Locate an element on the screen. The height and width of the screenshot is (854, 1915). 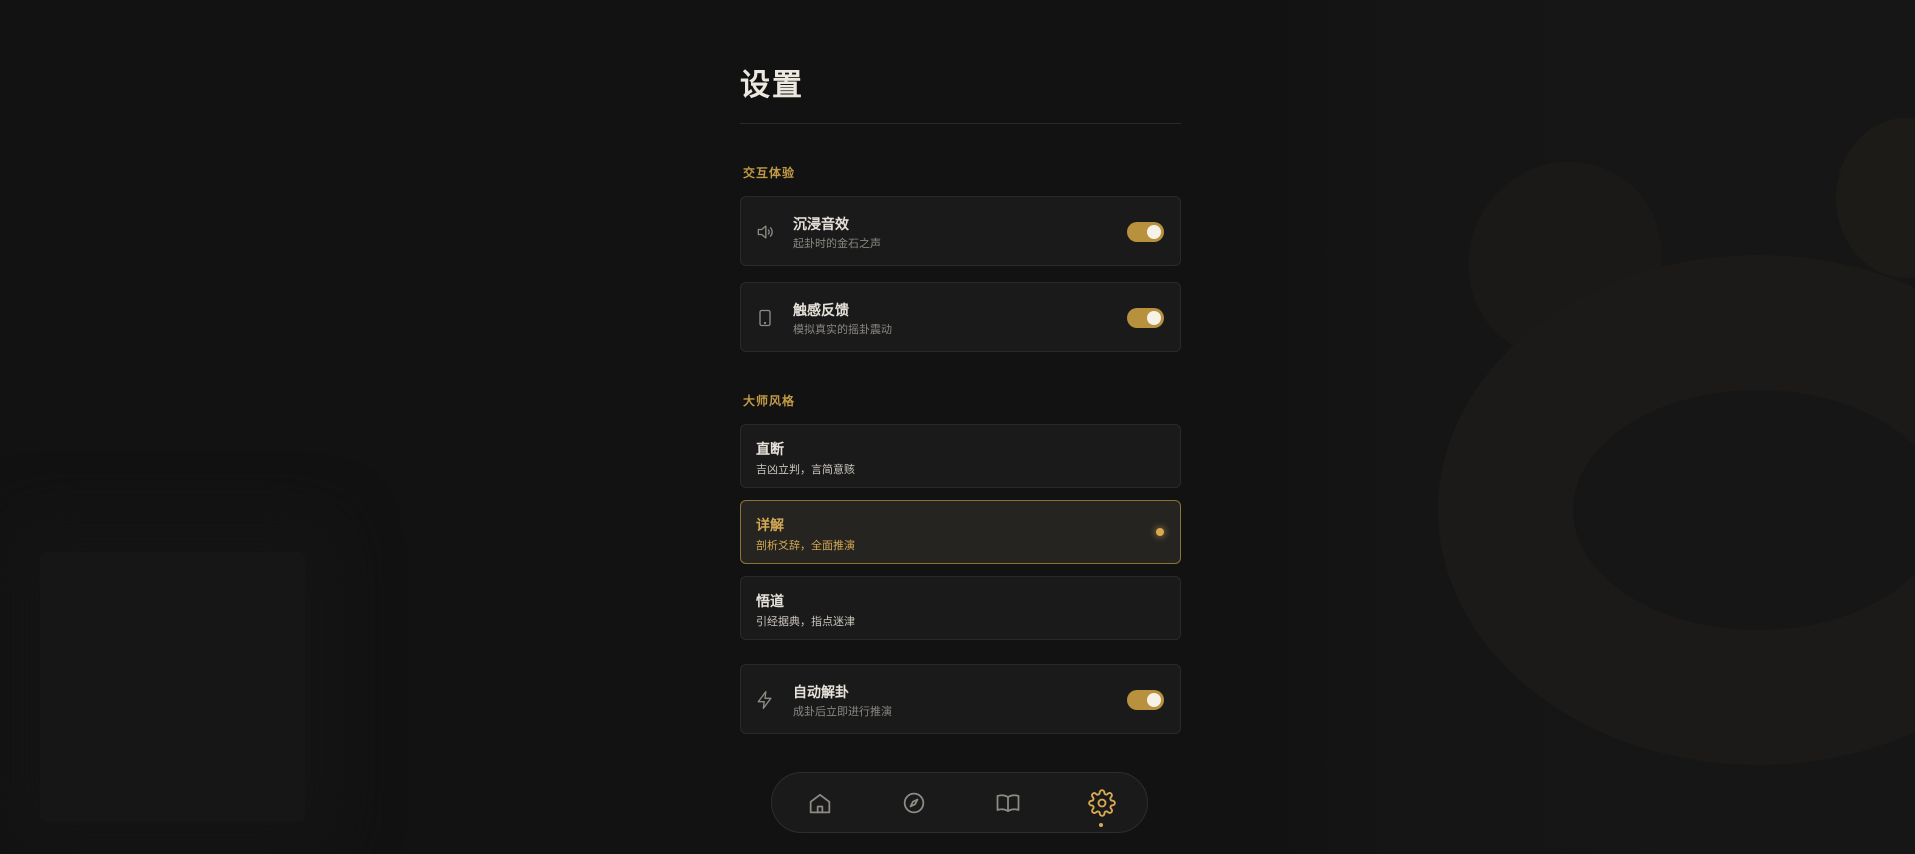
nav-explore is located at coordinates (914, 803).